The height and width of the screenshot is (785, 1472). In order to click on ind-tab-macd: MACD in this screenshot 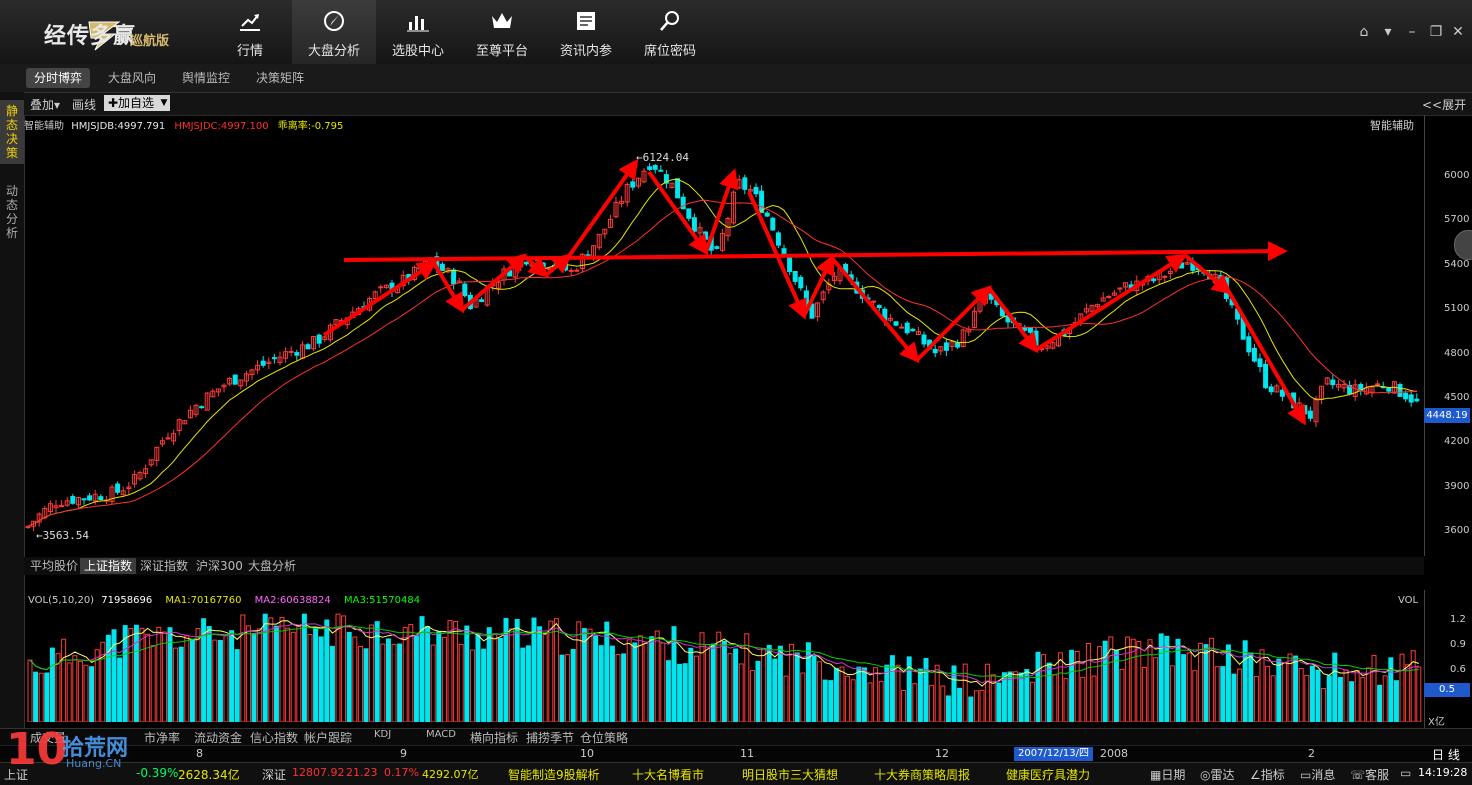, I will do `click(441, 734)`.